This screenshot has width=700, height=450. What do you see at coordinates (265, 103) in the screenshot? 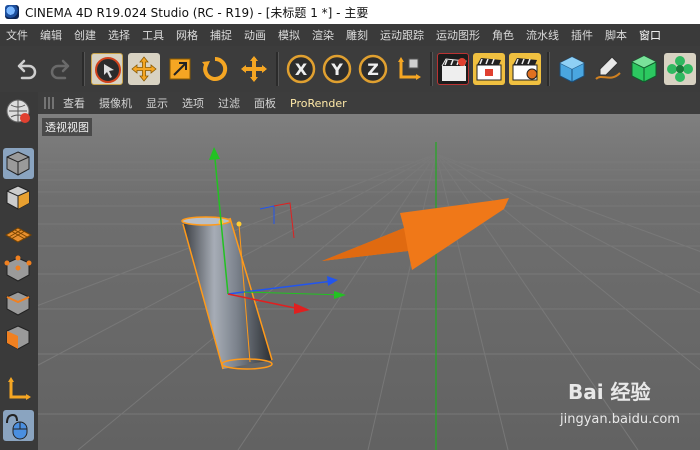
I see `view-menu-panel: 面板` at bounding box center [265, 103].